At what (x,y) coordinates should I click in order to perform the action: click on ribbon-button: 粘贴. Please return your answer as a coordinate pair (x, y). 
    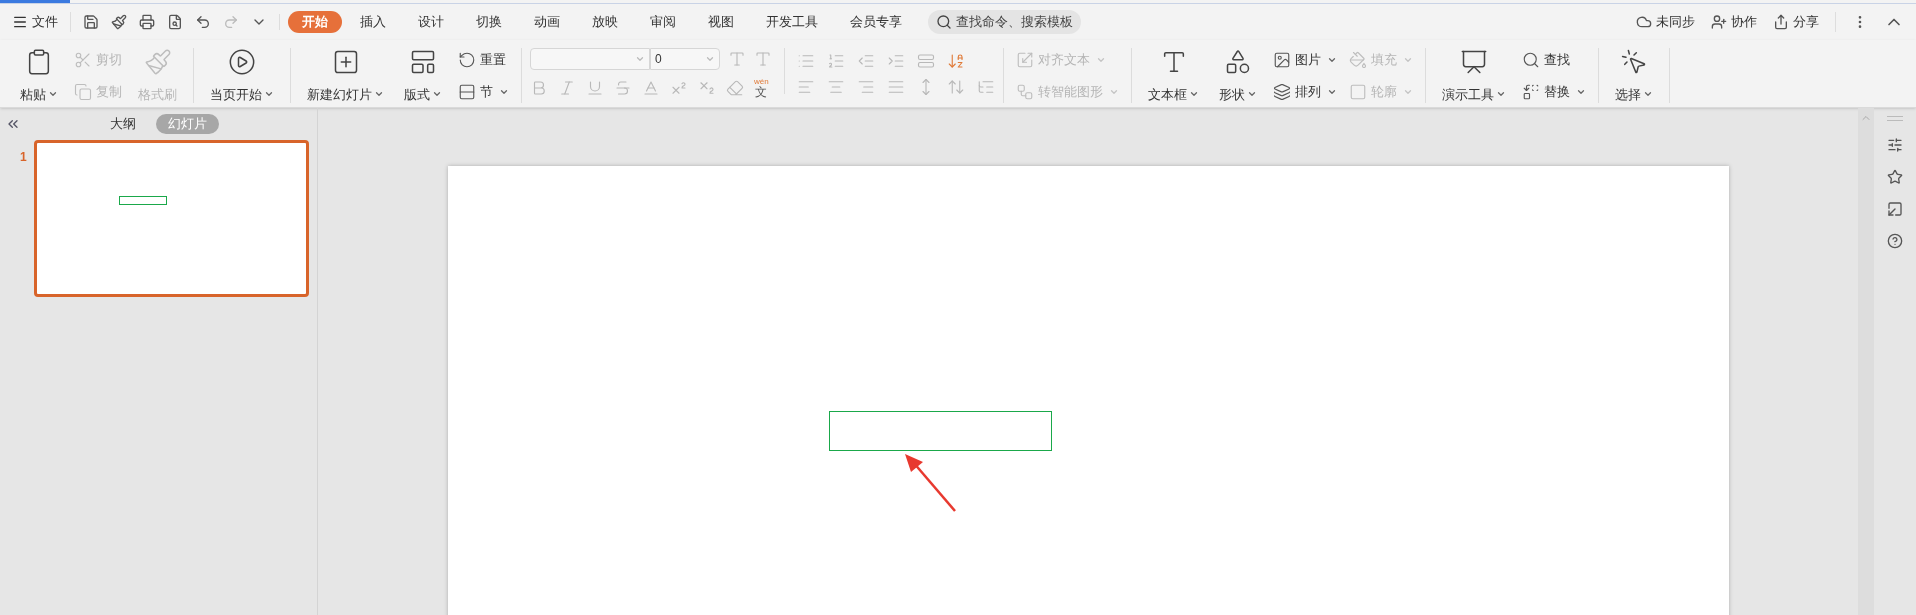
    Looking at the image, I should click on (39, 76).